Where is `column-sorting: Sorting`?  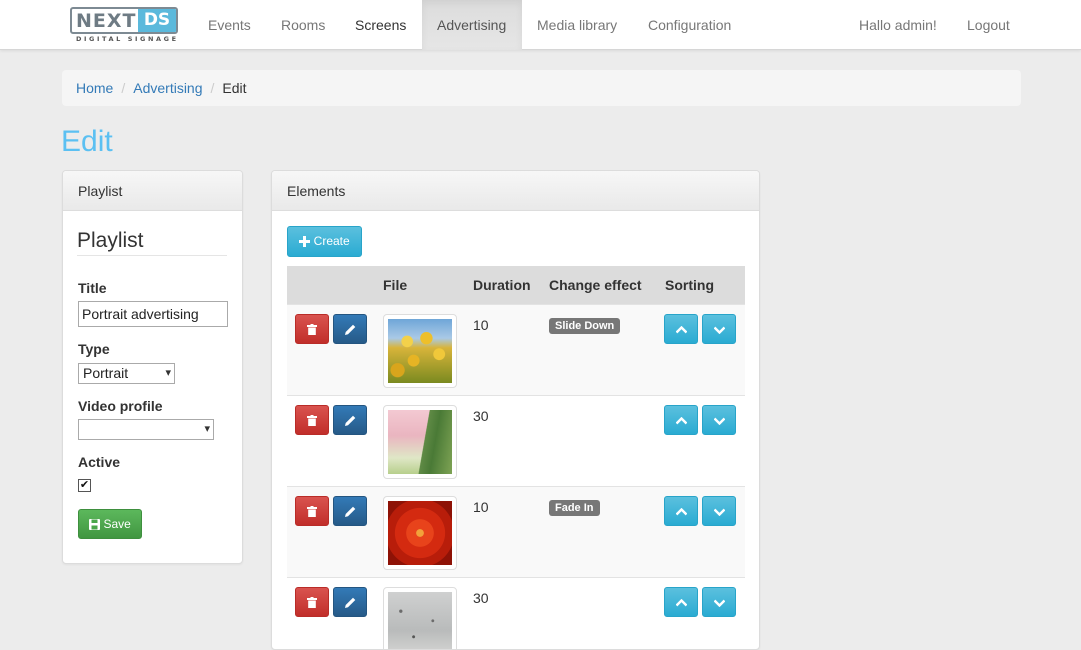
column-sorting: Sorting is located at coordinates (689, 285).